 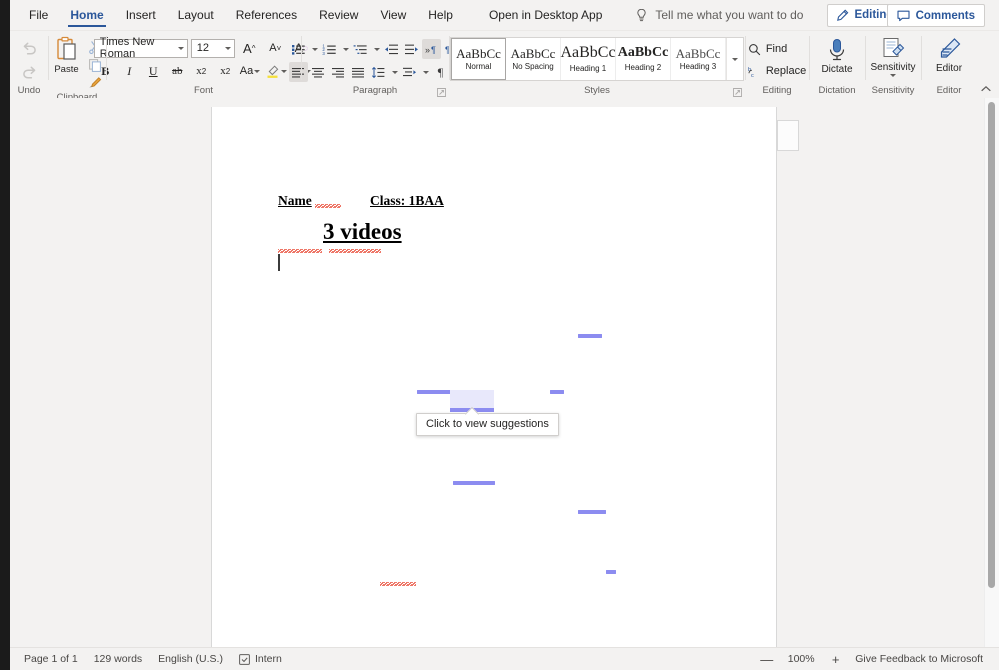 What do you see at coordinates (393, 15) in the screenshot?
I see `tab-view: View` at bounding box center [393, 15].